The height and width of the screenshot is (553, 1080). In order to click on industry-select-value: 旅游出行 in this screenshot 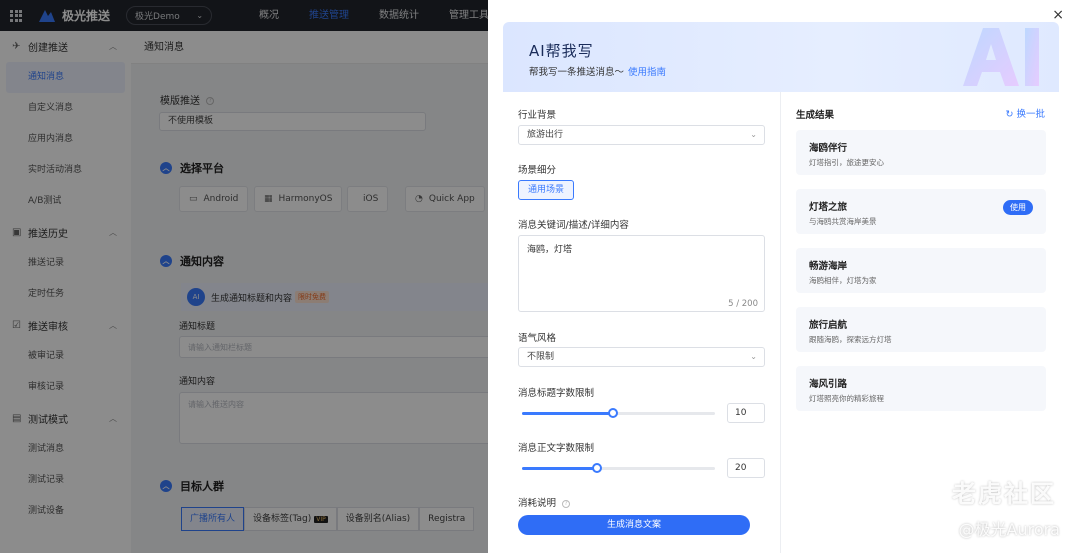, I will do `click(545, 135)`.